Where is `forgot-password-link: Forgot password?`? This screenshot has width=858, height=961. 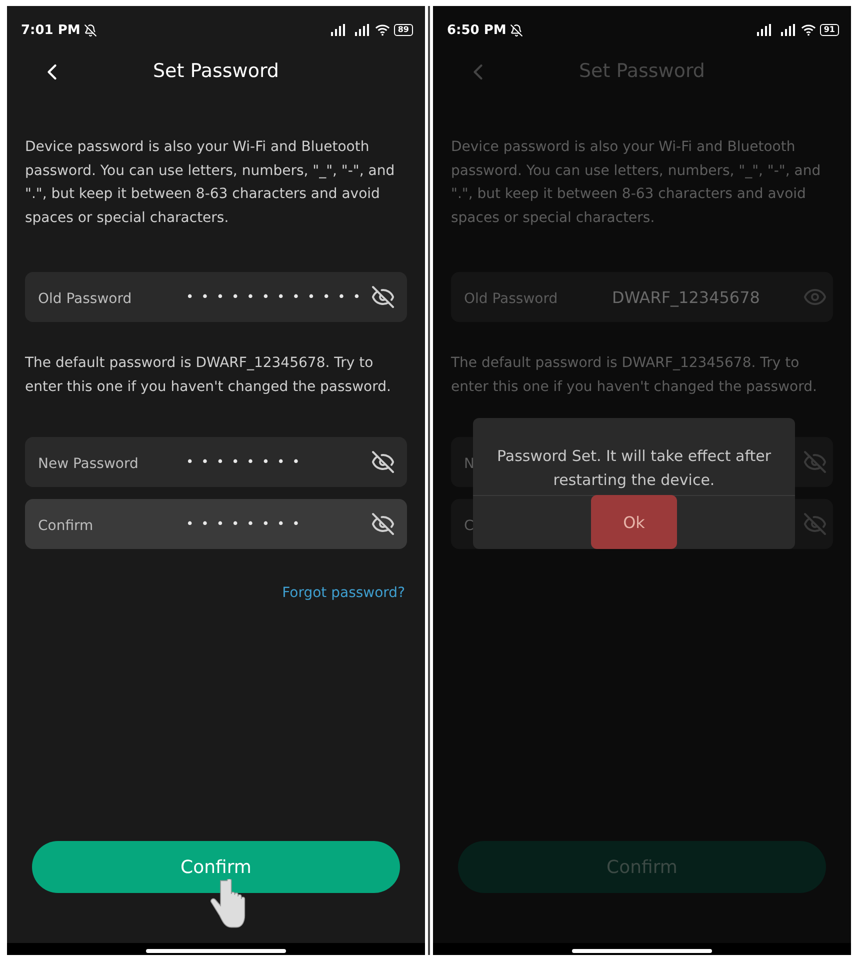
forgot-password-link: Forgot password? is located at coordinates (343, 593).